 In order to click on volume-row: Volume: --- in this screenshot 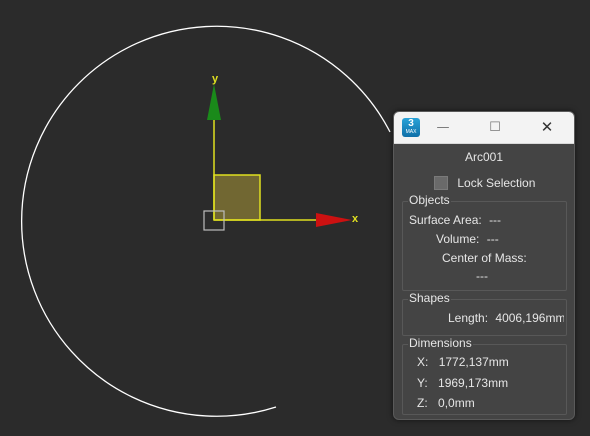, I will do `click(467, 239)`.